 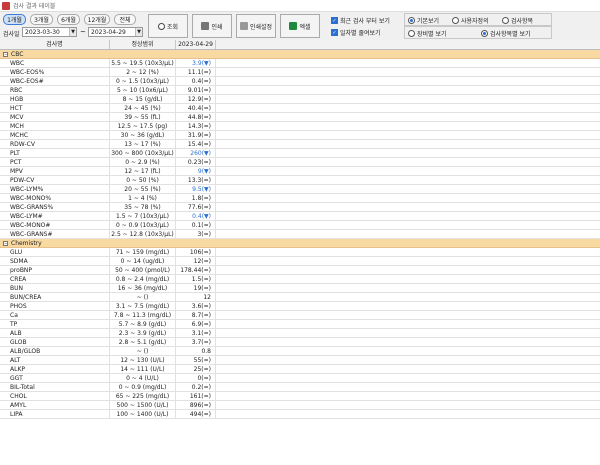 I want to click on table-row: PLT 300 ~ 800 (10x3/μL) 260(▼), so click(x=300, y=153).